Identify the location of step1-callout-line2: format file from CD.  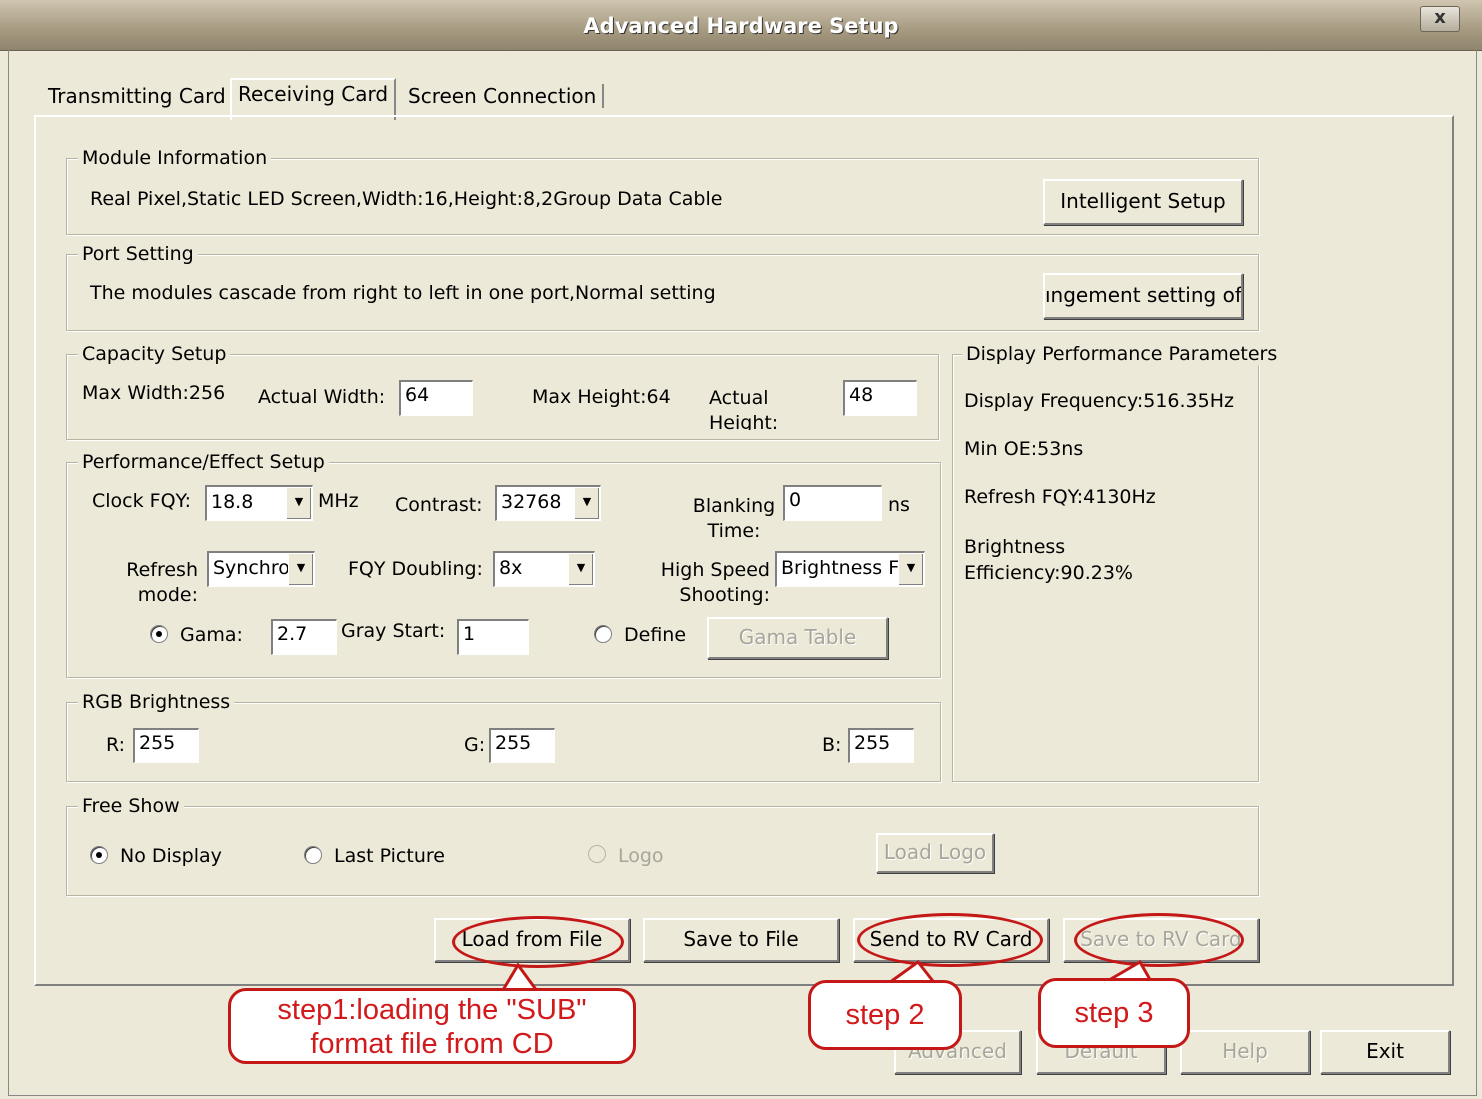
(432, 1044).